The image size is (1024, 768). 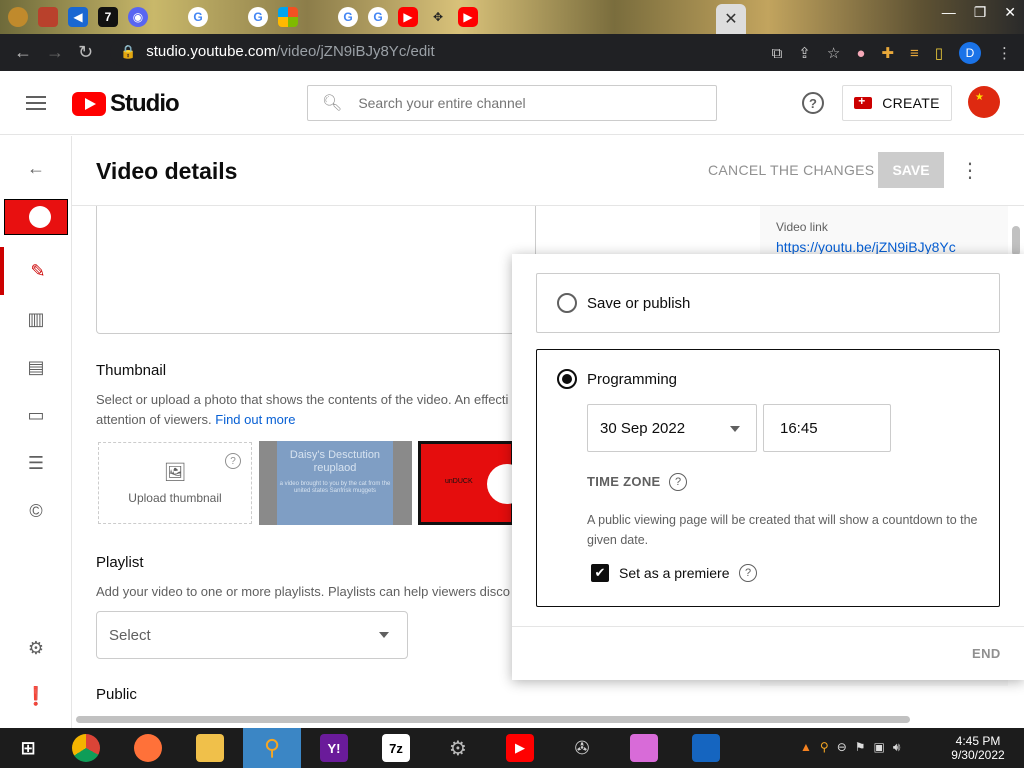 What do you see at coordinates (36, 319) in the screenshot?
I see `sidebar-item-analytics-icon: ▥` at bounding box center [36, 319].